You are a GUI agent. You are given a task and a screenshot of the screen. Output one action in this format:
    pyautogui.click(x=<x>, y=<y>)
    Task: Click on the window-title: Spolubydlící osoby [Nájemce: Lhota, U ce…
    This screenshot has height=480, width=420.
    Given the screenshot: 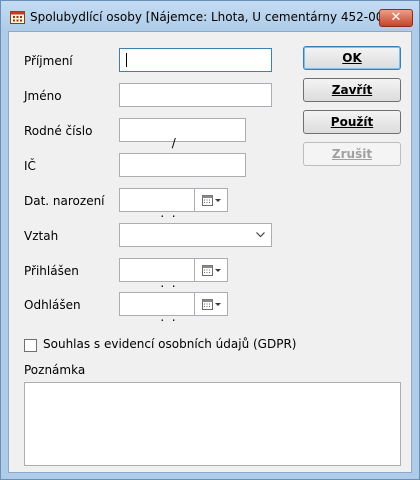 What is the action you would take?
    pyautogui.click(x=213, y=17)
    